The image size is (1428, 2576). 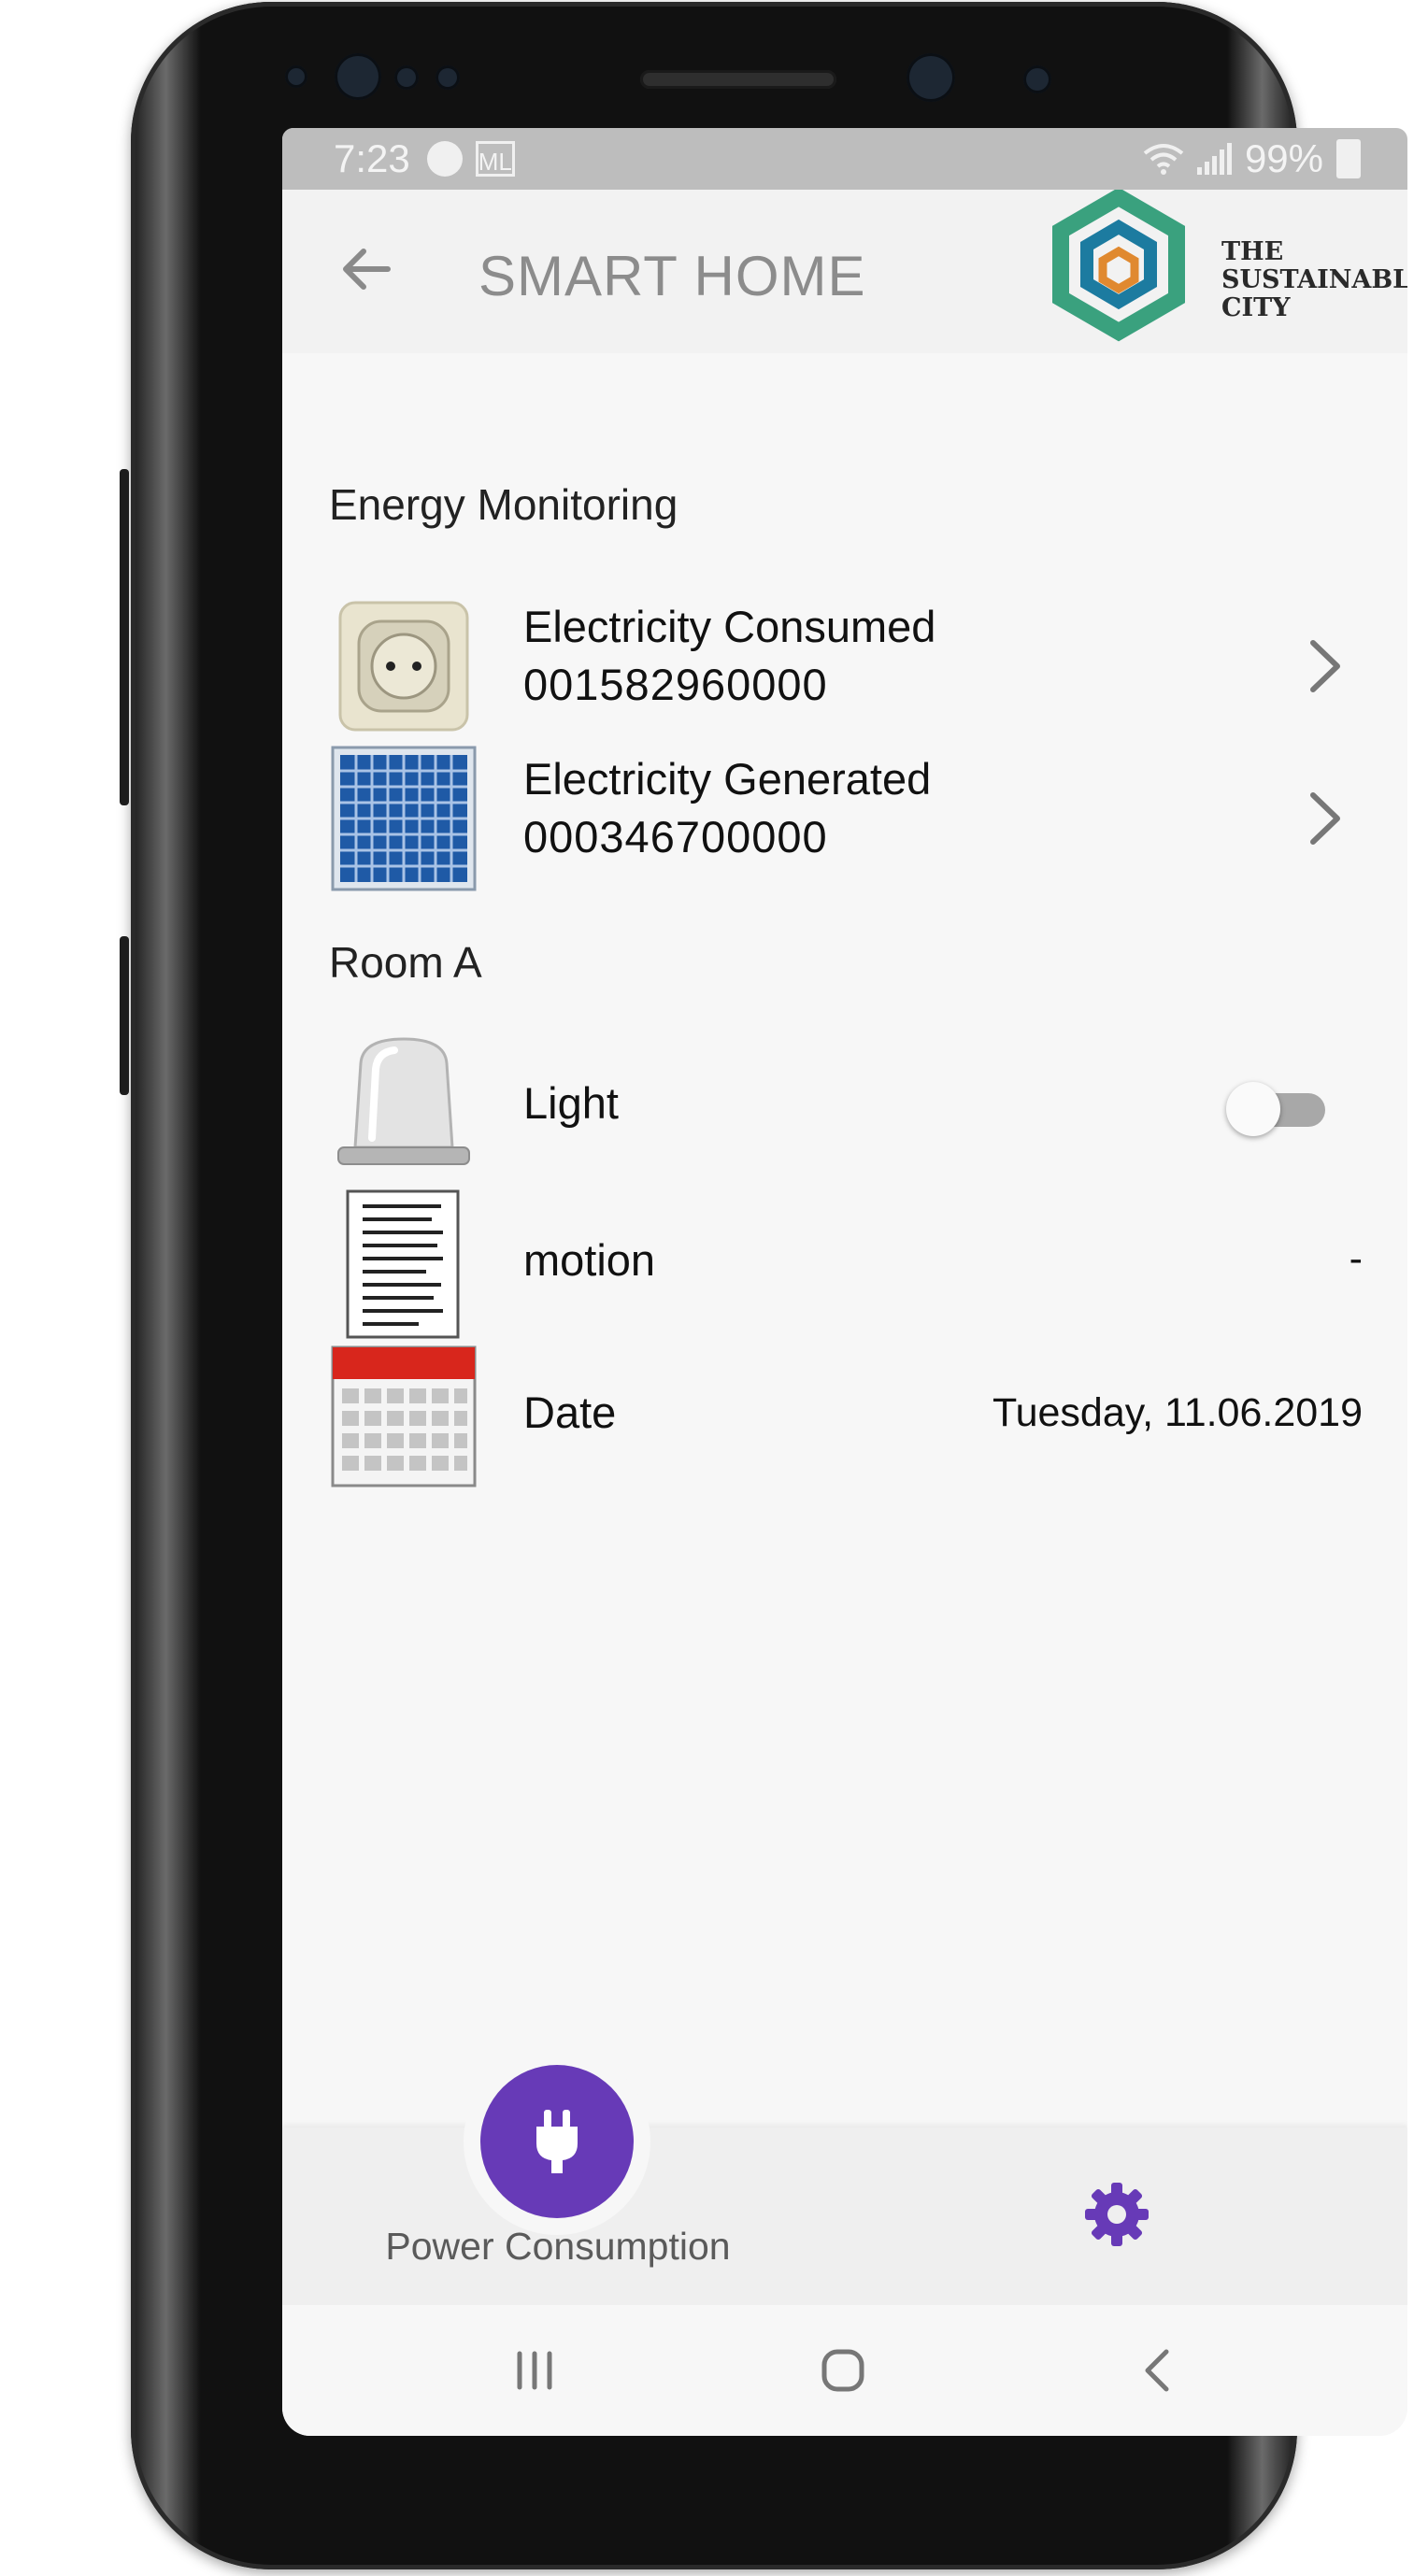 What do you see at coordinates (372, 158) in the screenshot?
I see `status-time: 7:23` at bounding box center [372, 158].